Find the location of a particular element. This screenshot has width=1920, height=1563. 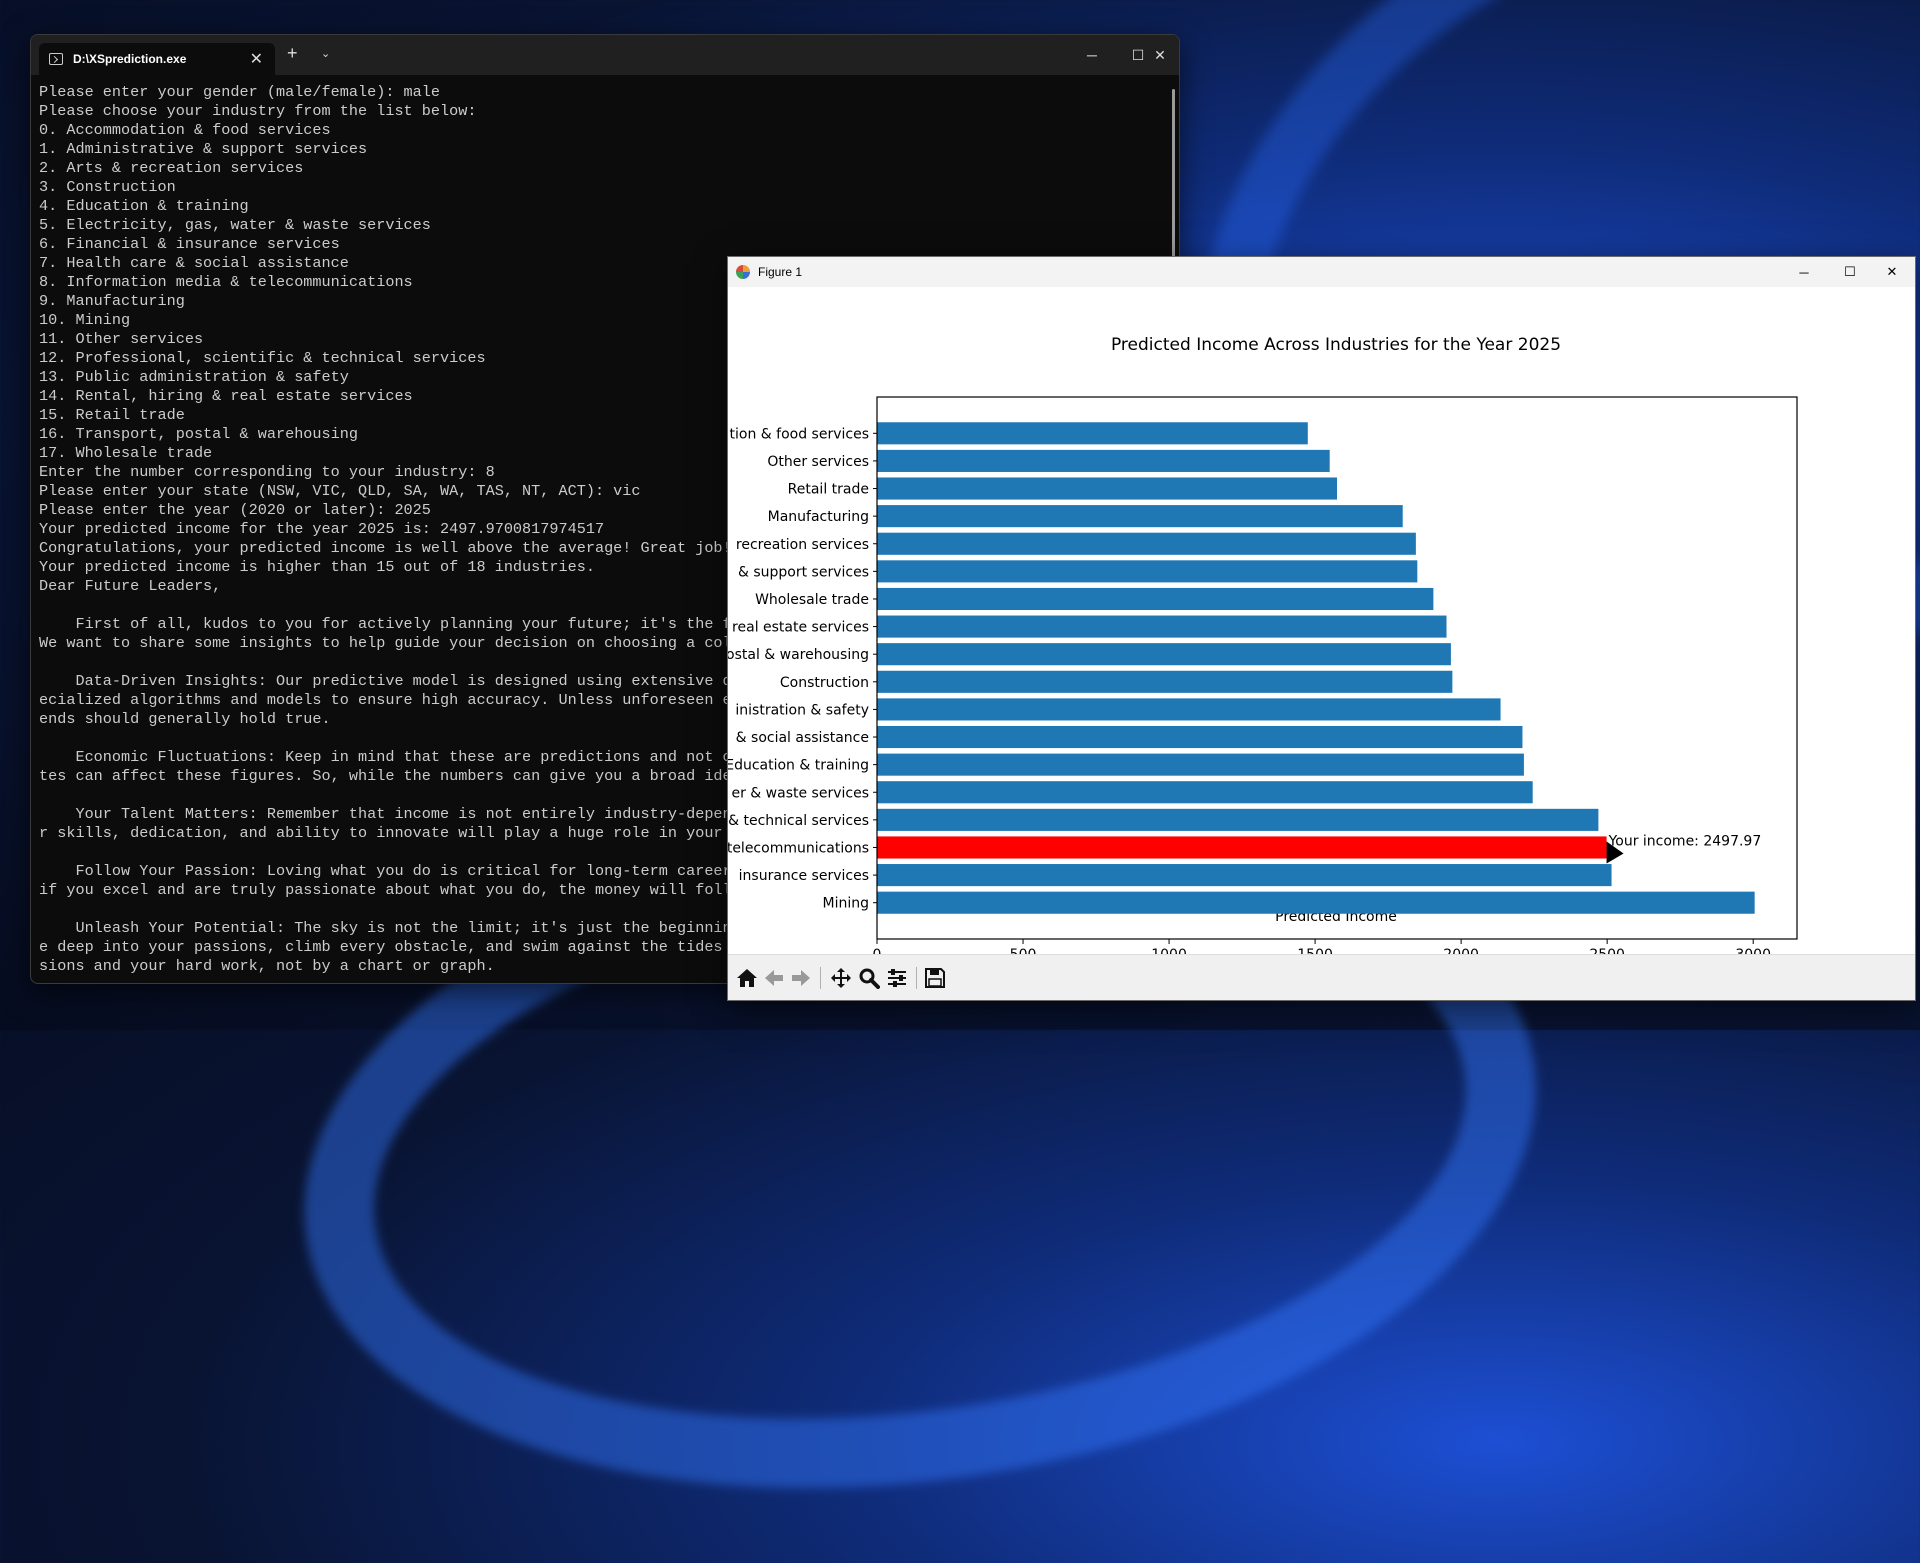

x-tick-label: 1500 is located at coordinates (1315, 950).